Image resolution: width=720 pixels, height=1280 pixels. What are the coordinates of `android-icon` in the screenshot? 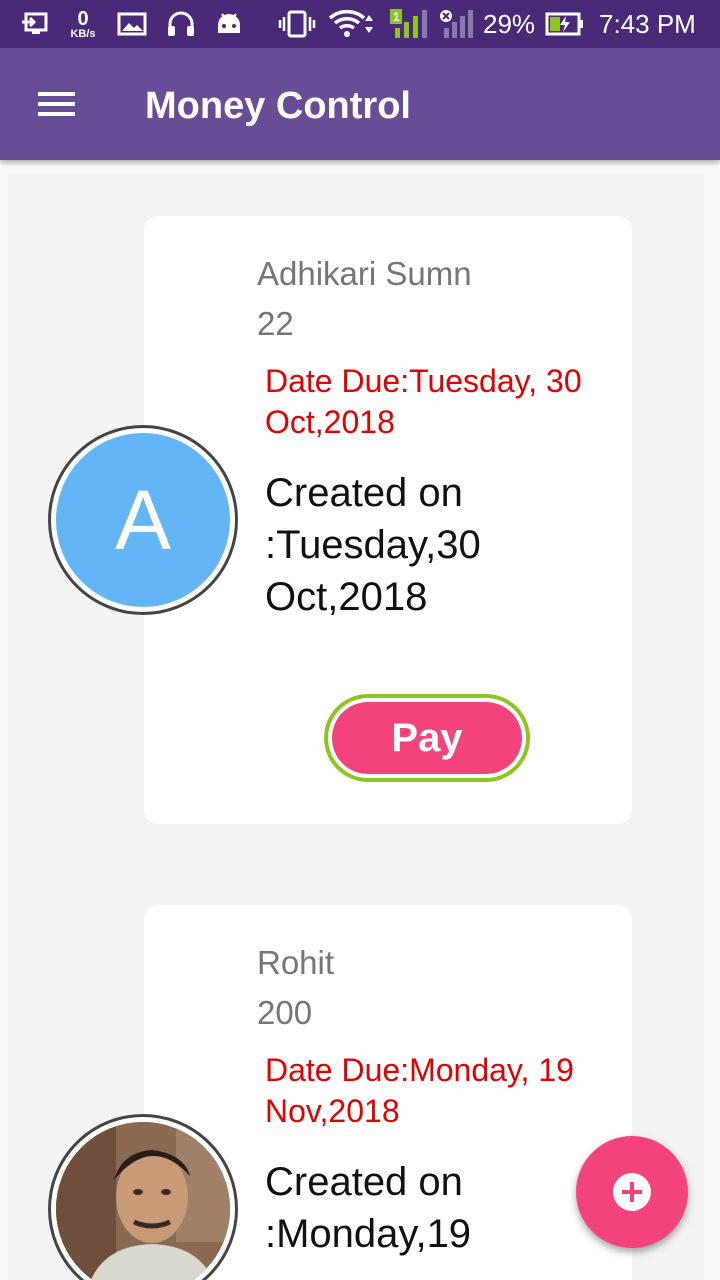 It's located at (229, 24).